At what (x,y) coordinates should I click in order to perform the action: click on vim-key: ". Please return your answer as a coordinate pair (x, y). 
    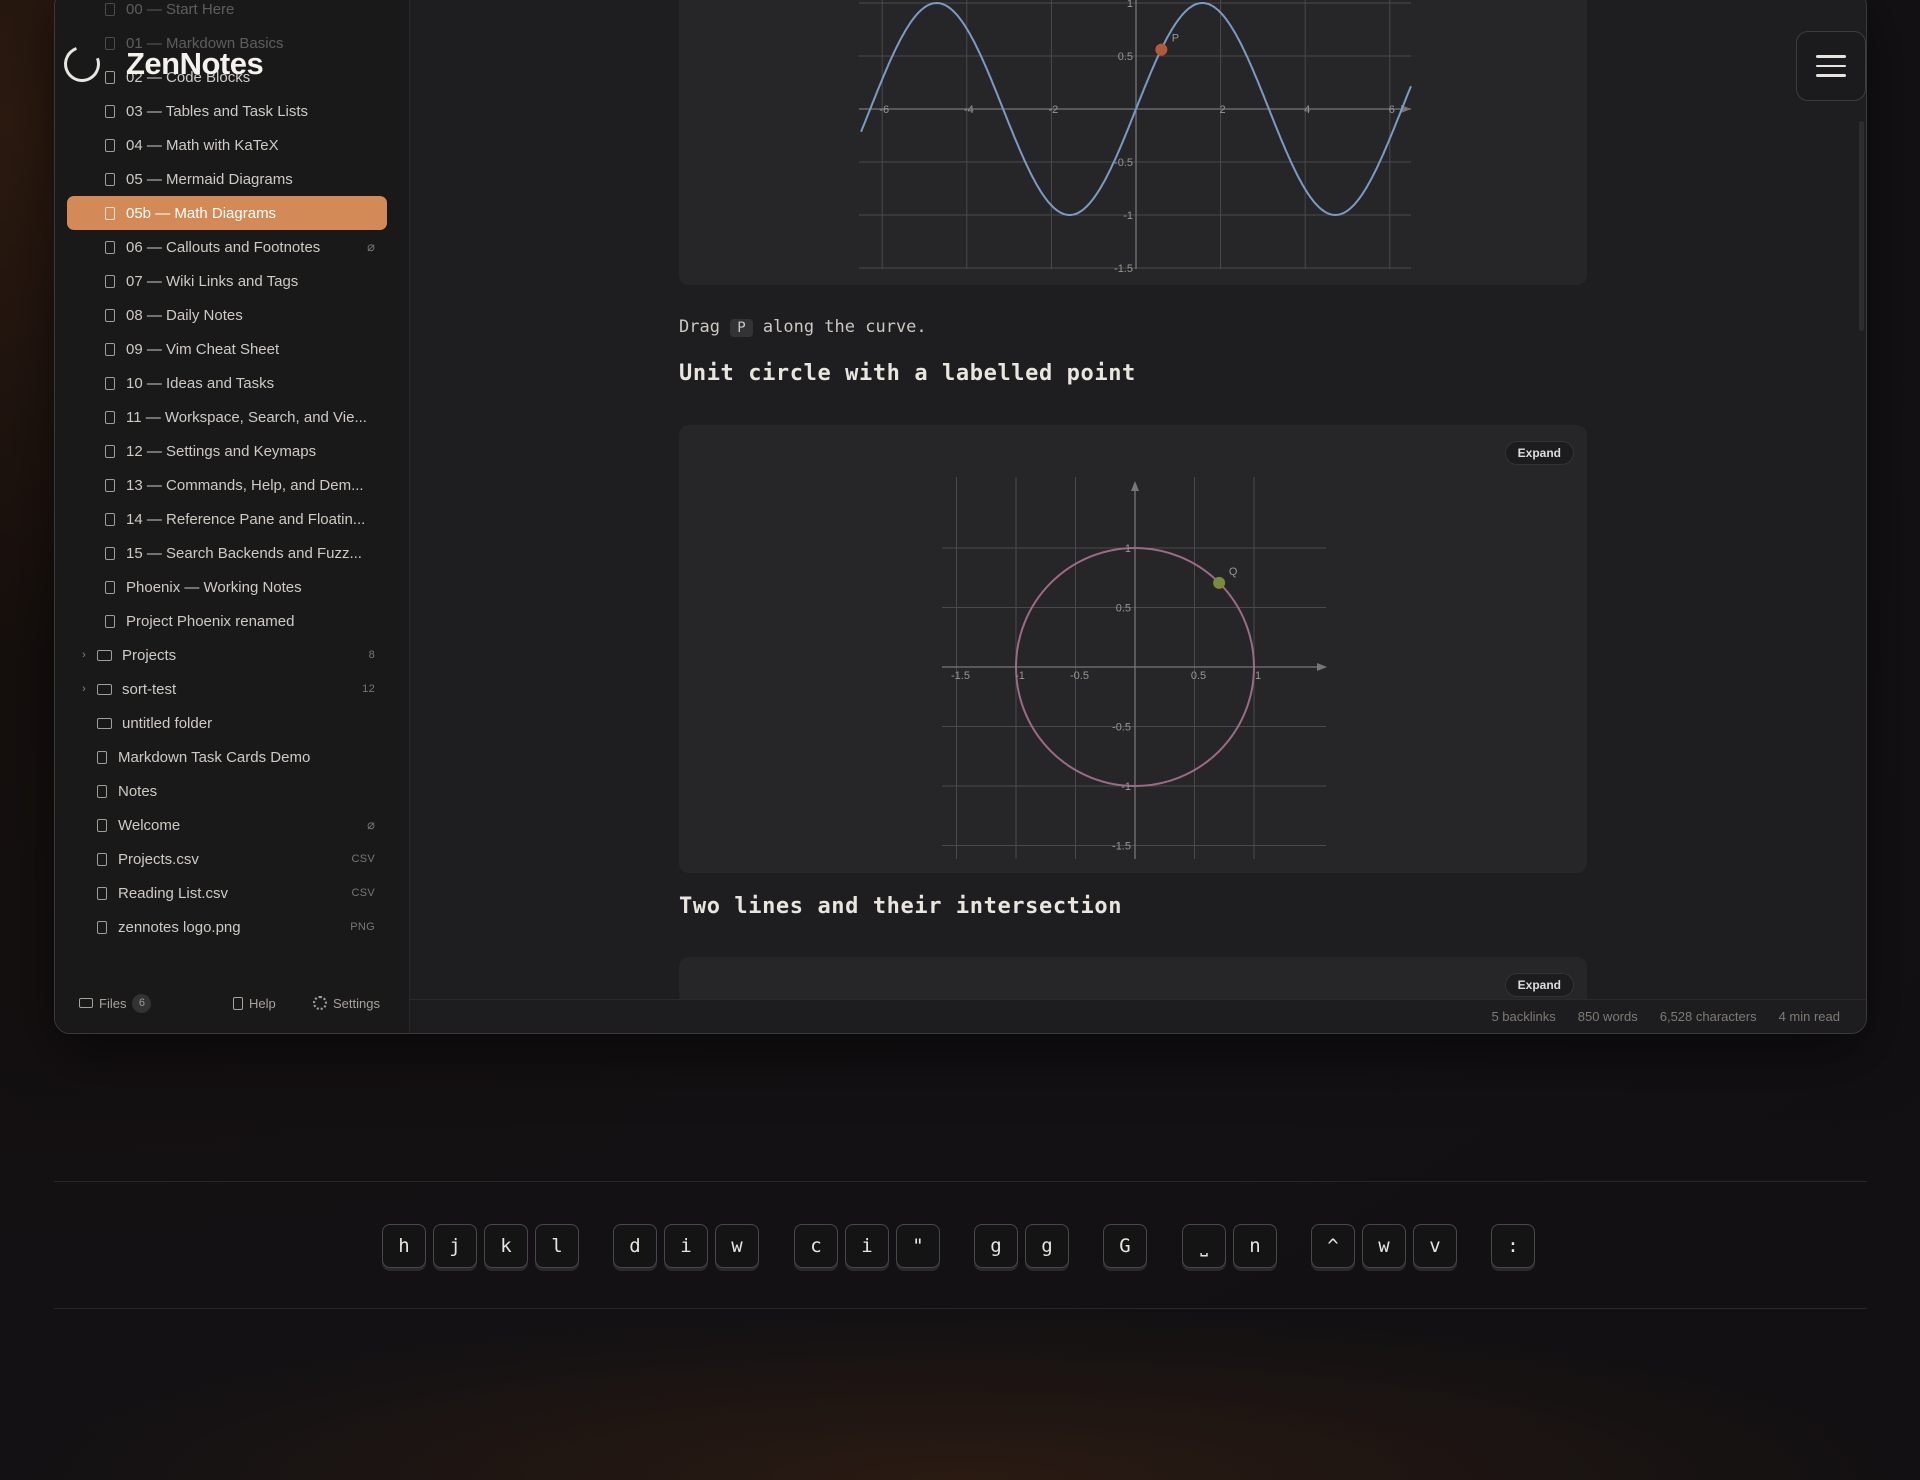
    Looking at the image, I should click on (918, 1246).